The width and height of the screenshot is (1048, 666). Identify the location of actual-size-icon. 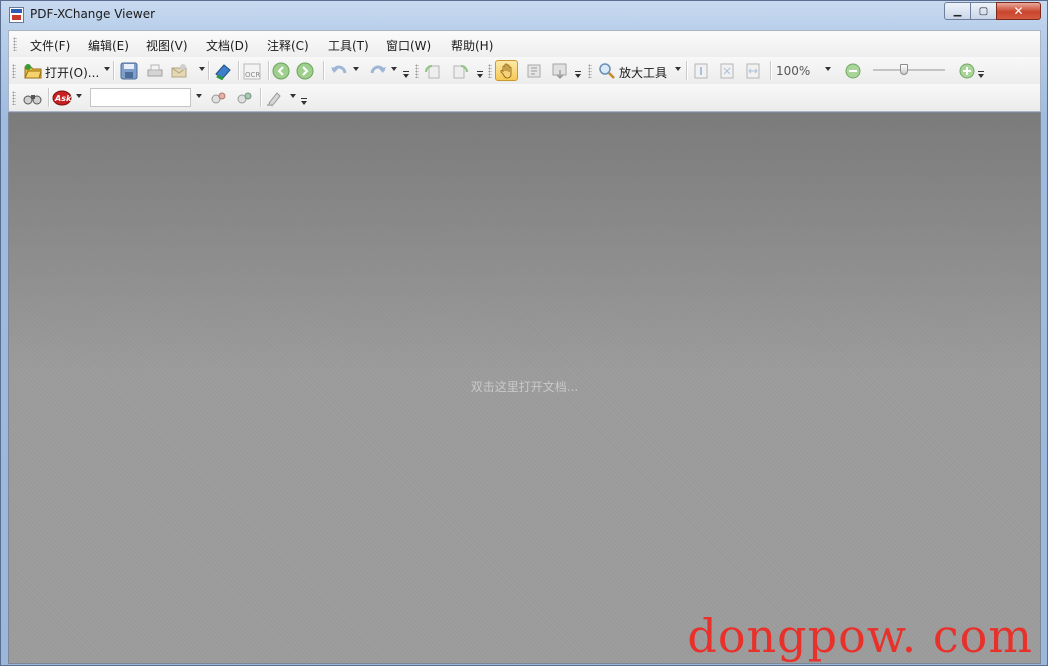
(701, 71).